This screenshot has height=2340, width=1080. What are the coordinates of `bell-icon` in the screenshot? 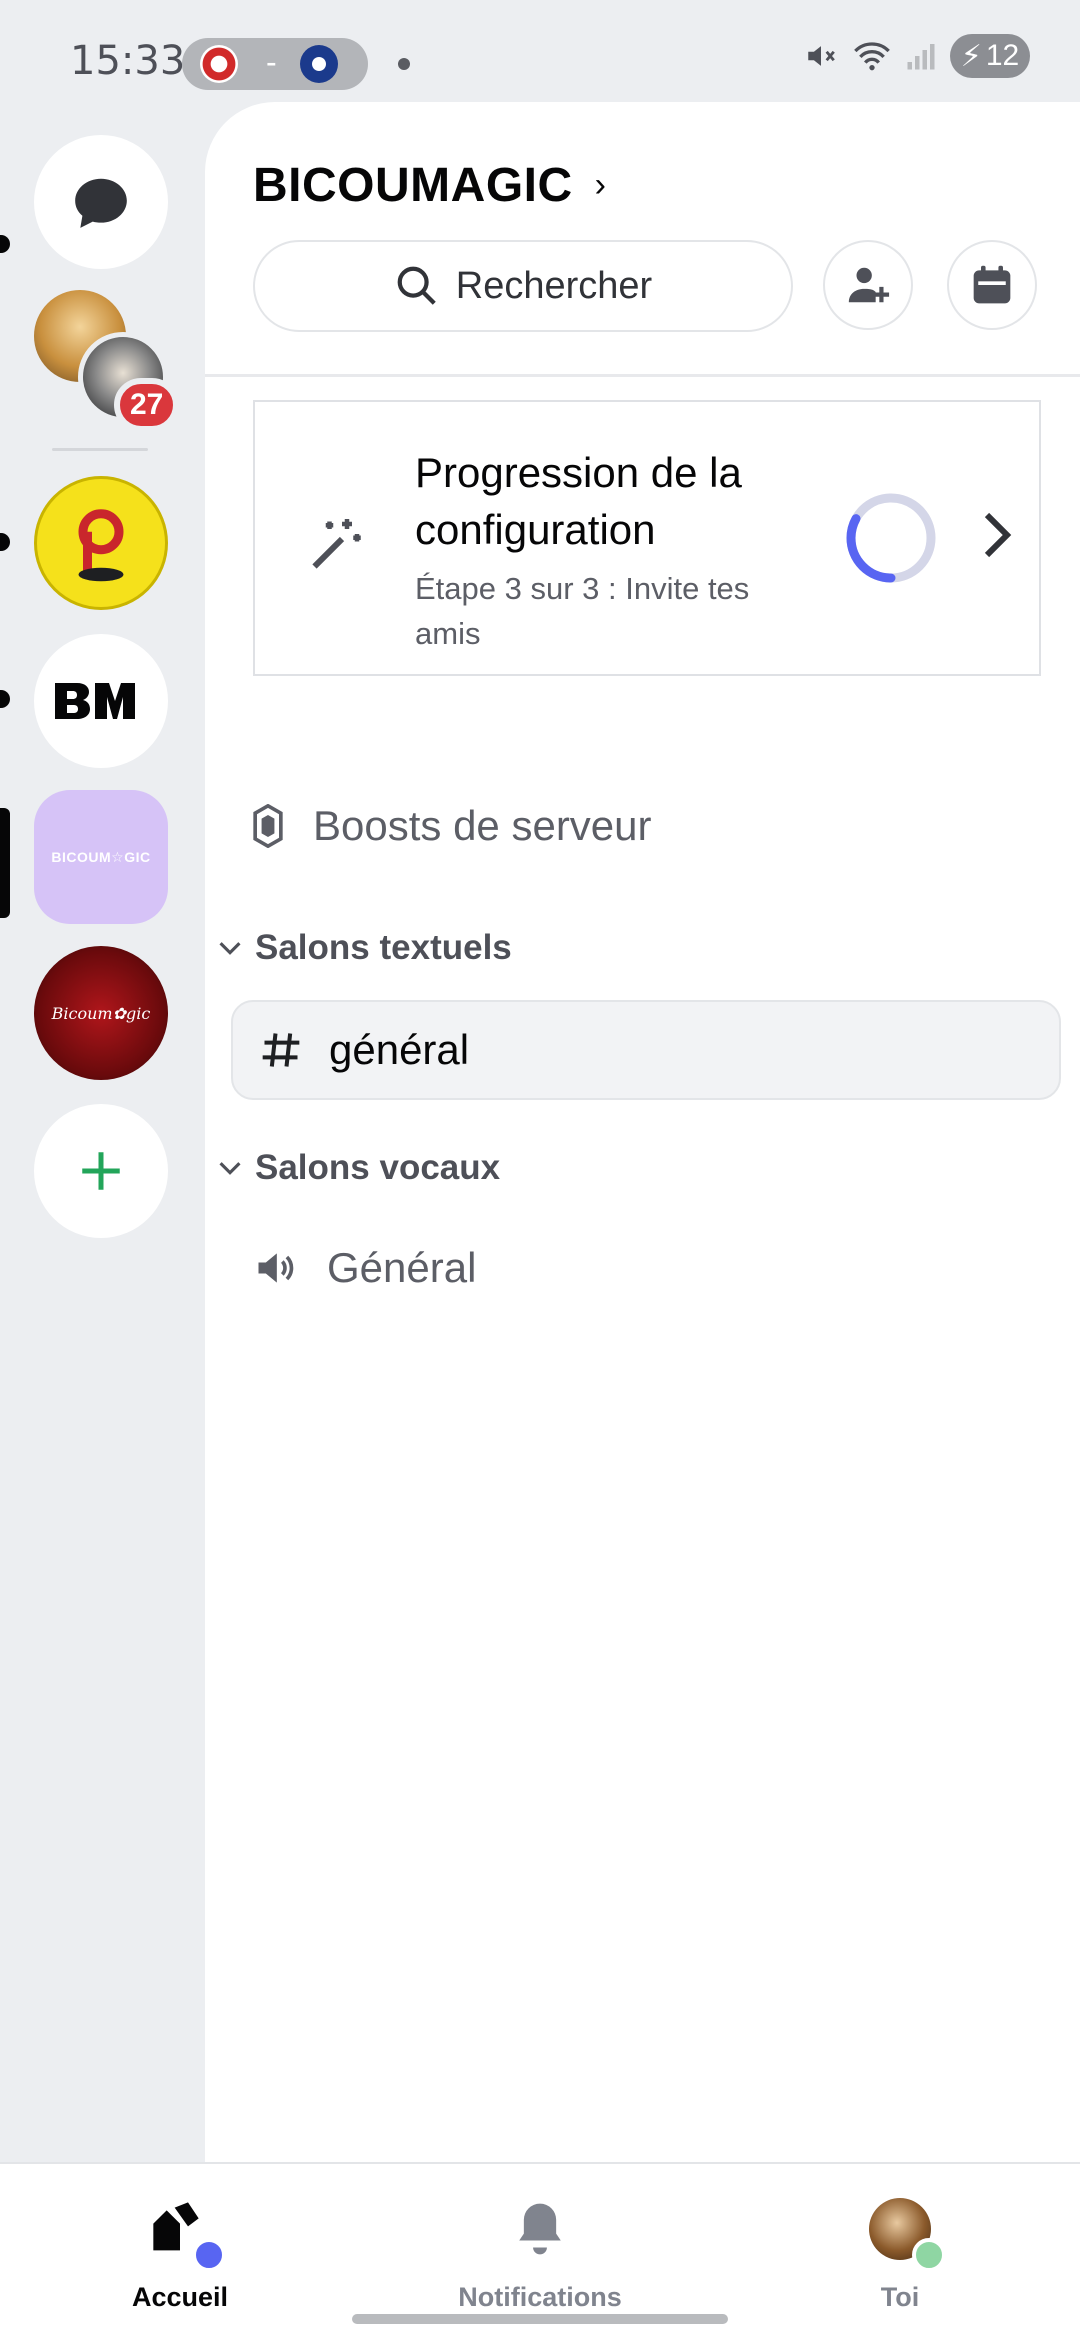 It's located at (540, 2229).